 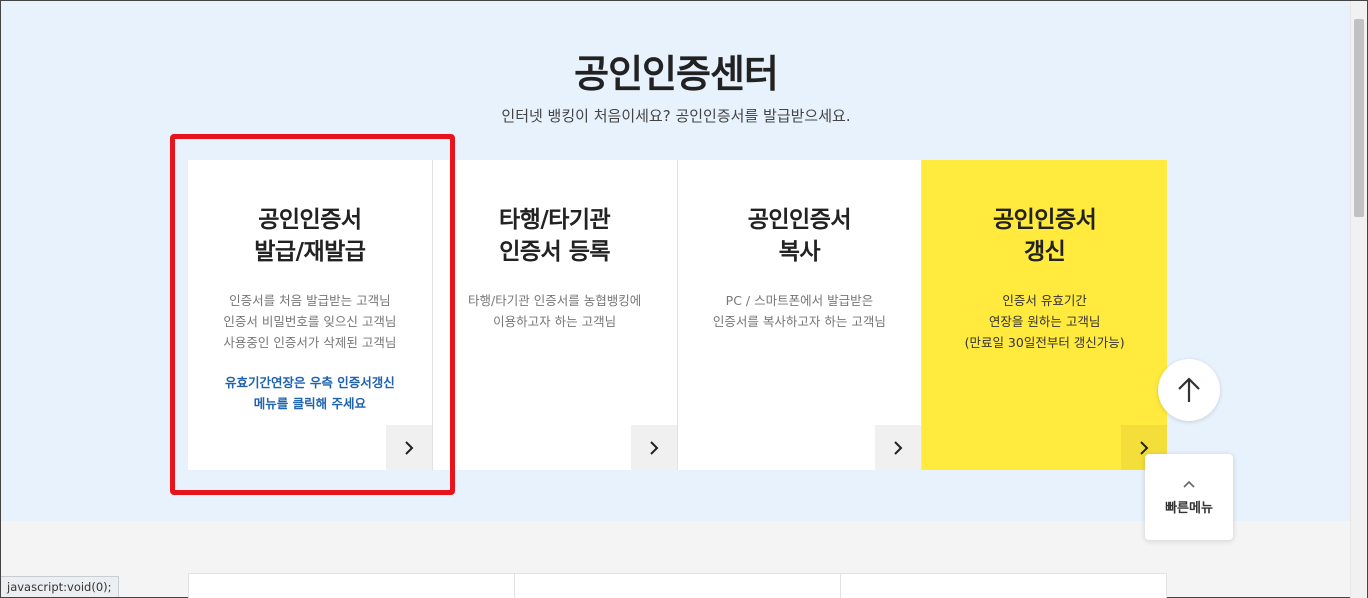 I want to click on browser-status-bar: javascript:void(0);, so click(x=60, y=586).